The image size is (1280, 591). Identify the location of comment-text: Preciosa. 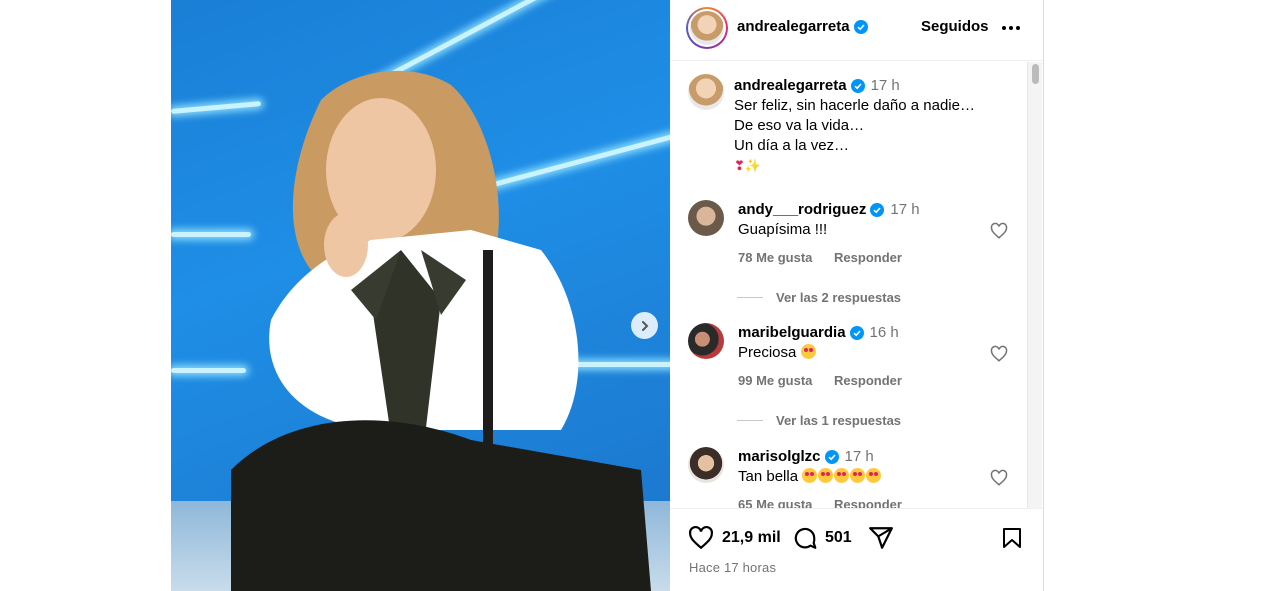
(767, 352).